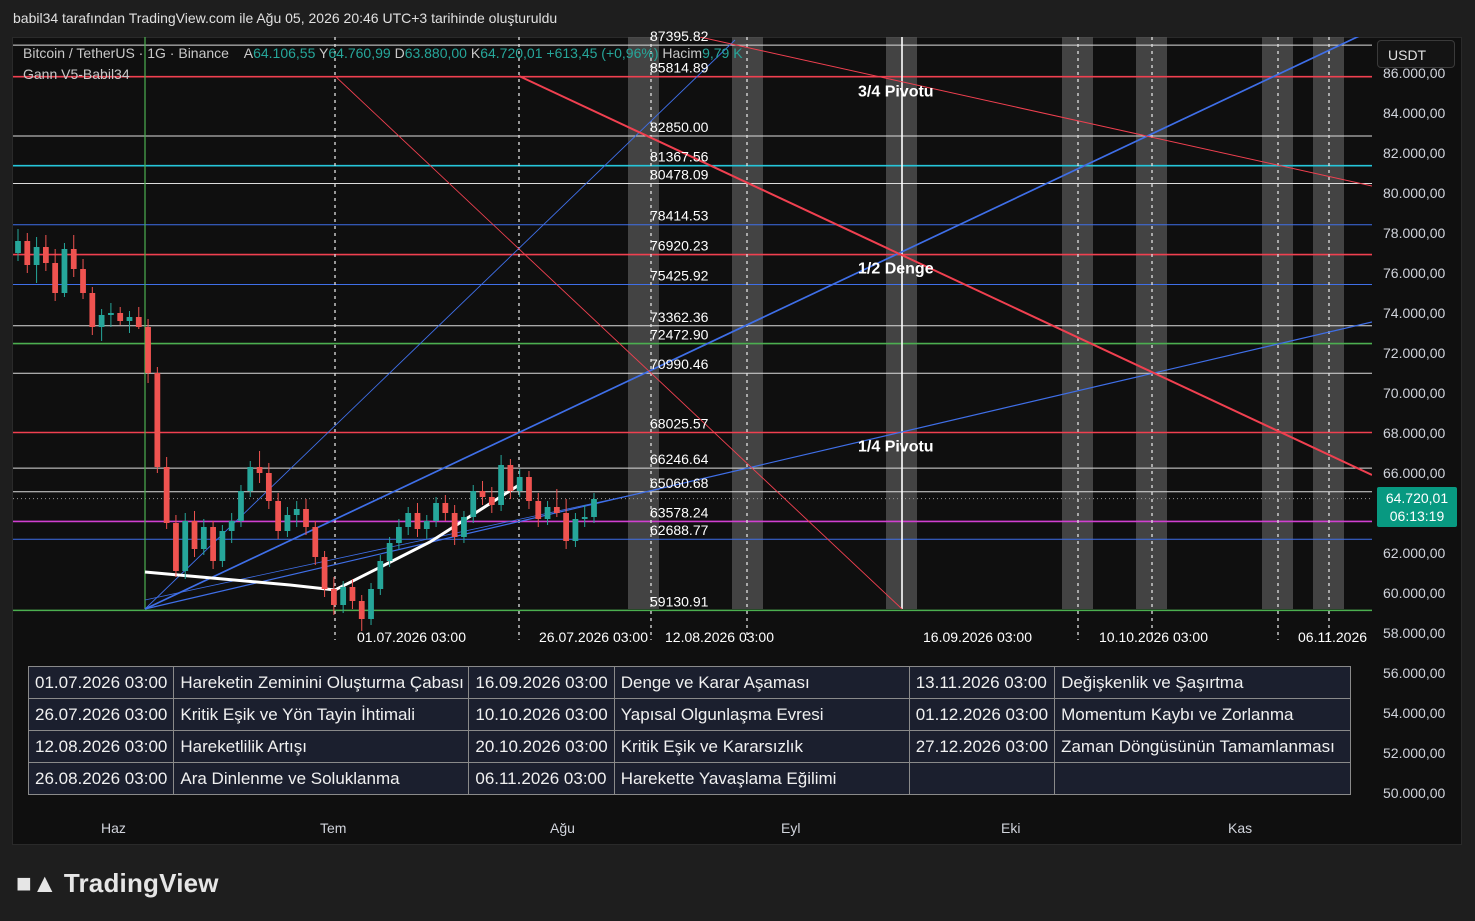  What do you see at coordinates (411, 637) in the screenshot?
I see `cycle-date-label: 01.07.2026 03:00` at bounding box center [411, 637].